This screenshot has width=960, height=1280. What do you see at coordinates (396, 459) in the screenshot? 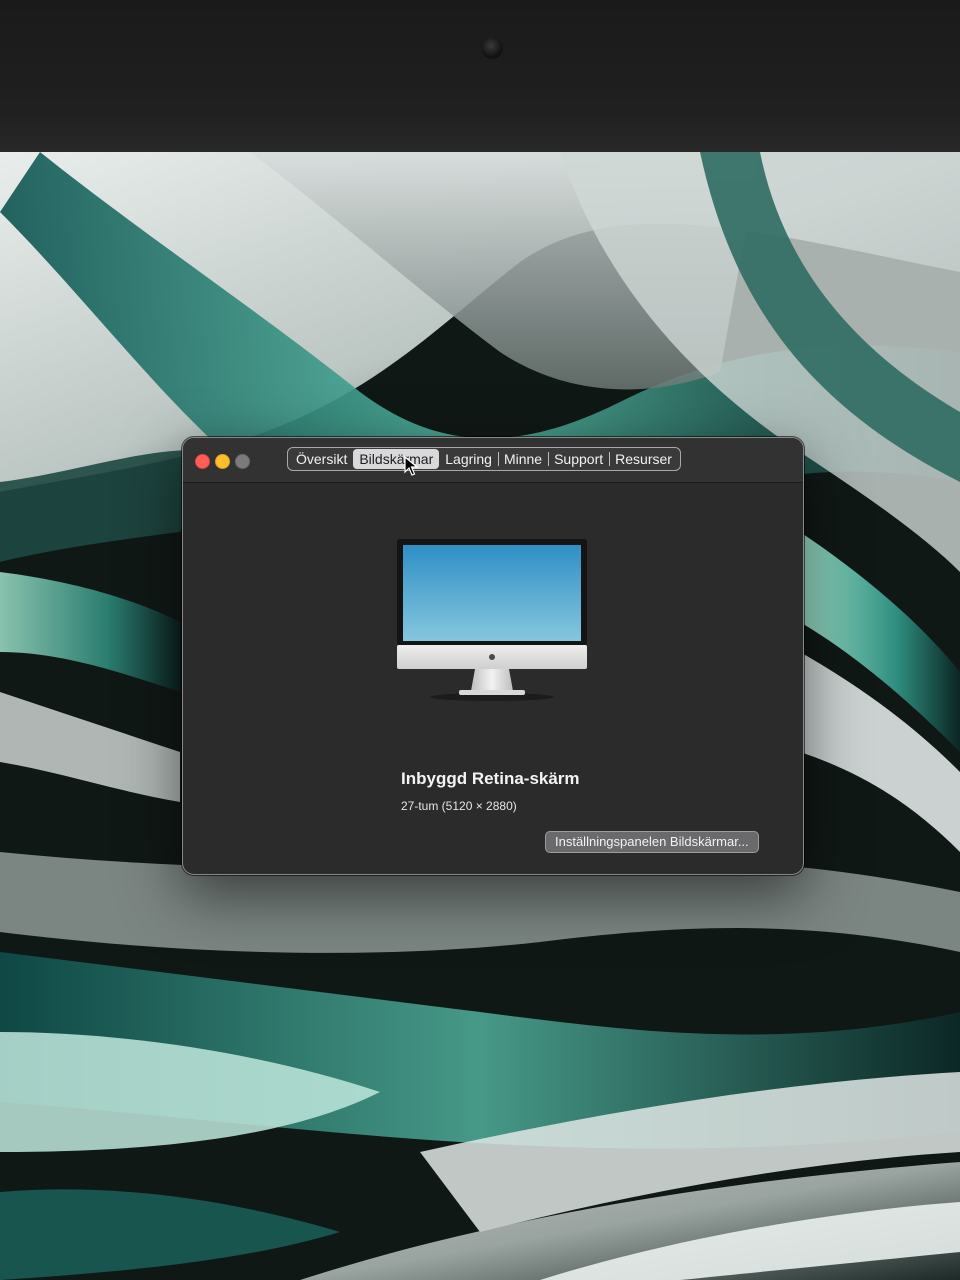
I see `tab-bildskarmar: Bildskärmar` at bounding box center [396, 459].